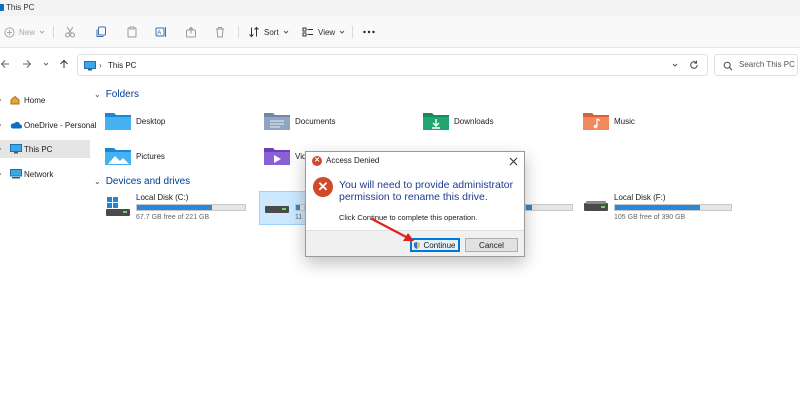 The width and height of the screenshot is (800, 398). What do you see at coordinates (38, 149) in the screenshot?
I see `sidebar-item-label: This PC` at bounding box center [38, 149].